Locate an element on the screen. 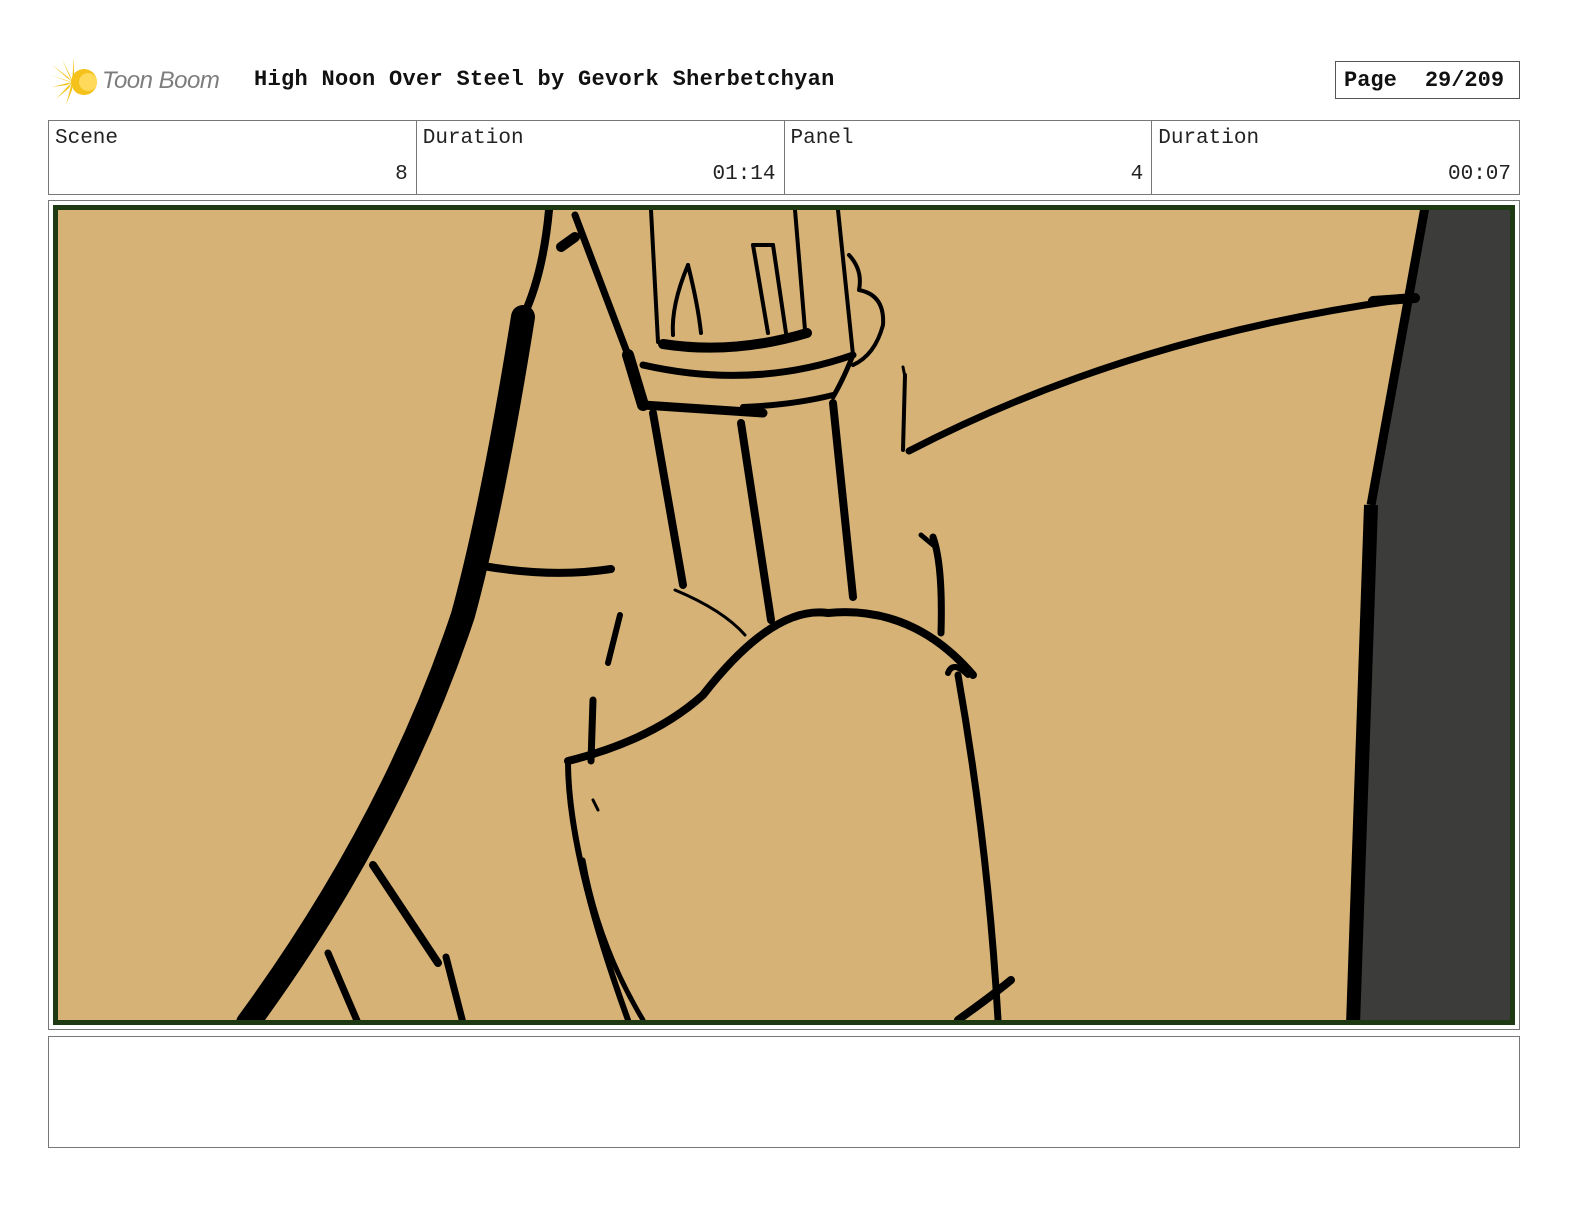  scene-duration-cell: Duration 01:14 is located at coordinates (601, 157).